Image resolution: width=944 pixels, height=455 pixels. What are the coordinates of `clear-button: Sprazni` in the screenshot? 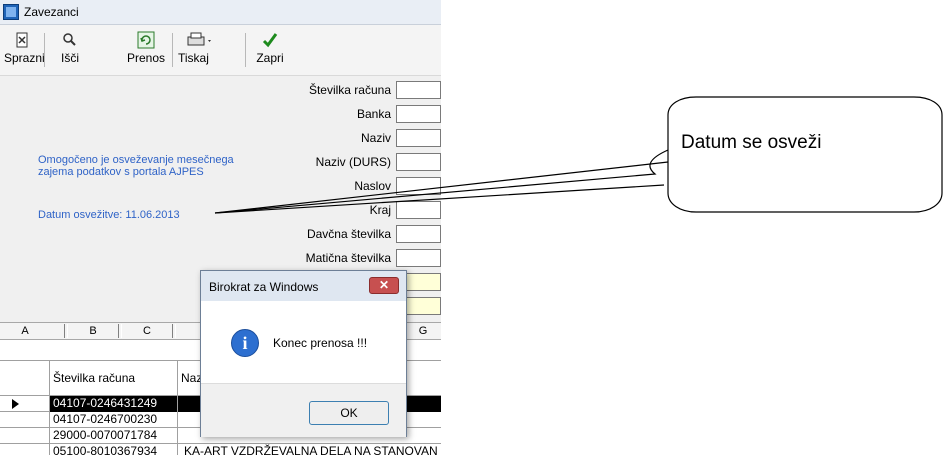 It's located at (24, 52).